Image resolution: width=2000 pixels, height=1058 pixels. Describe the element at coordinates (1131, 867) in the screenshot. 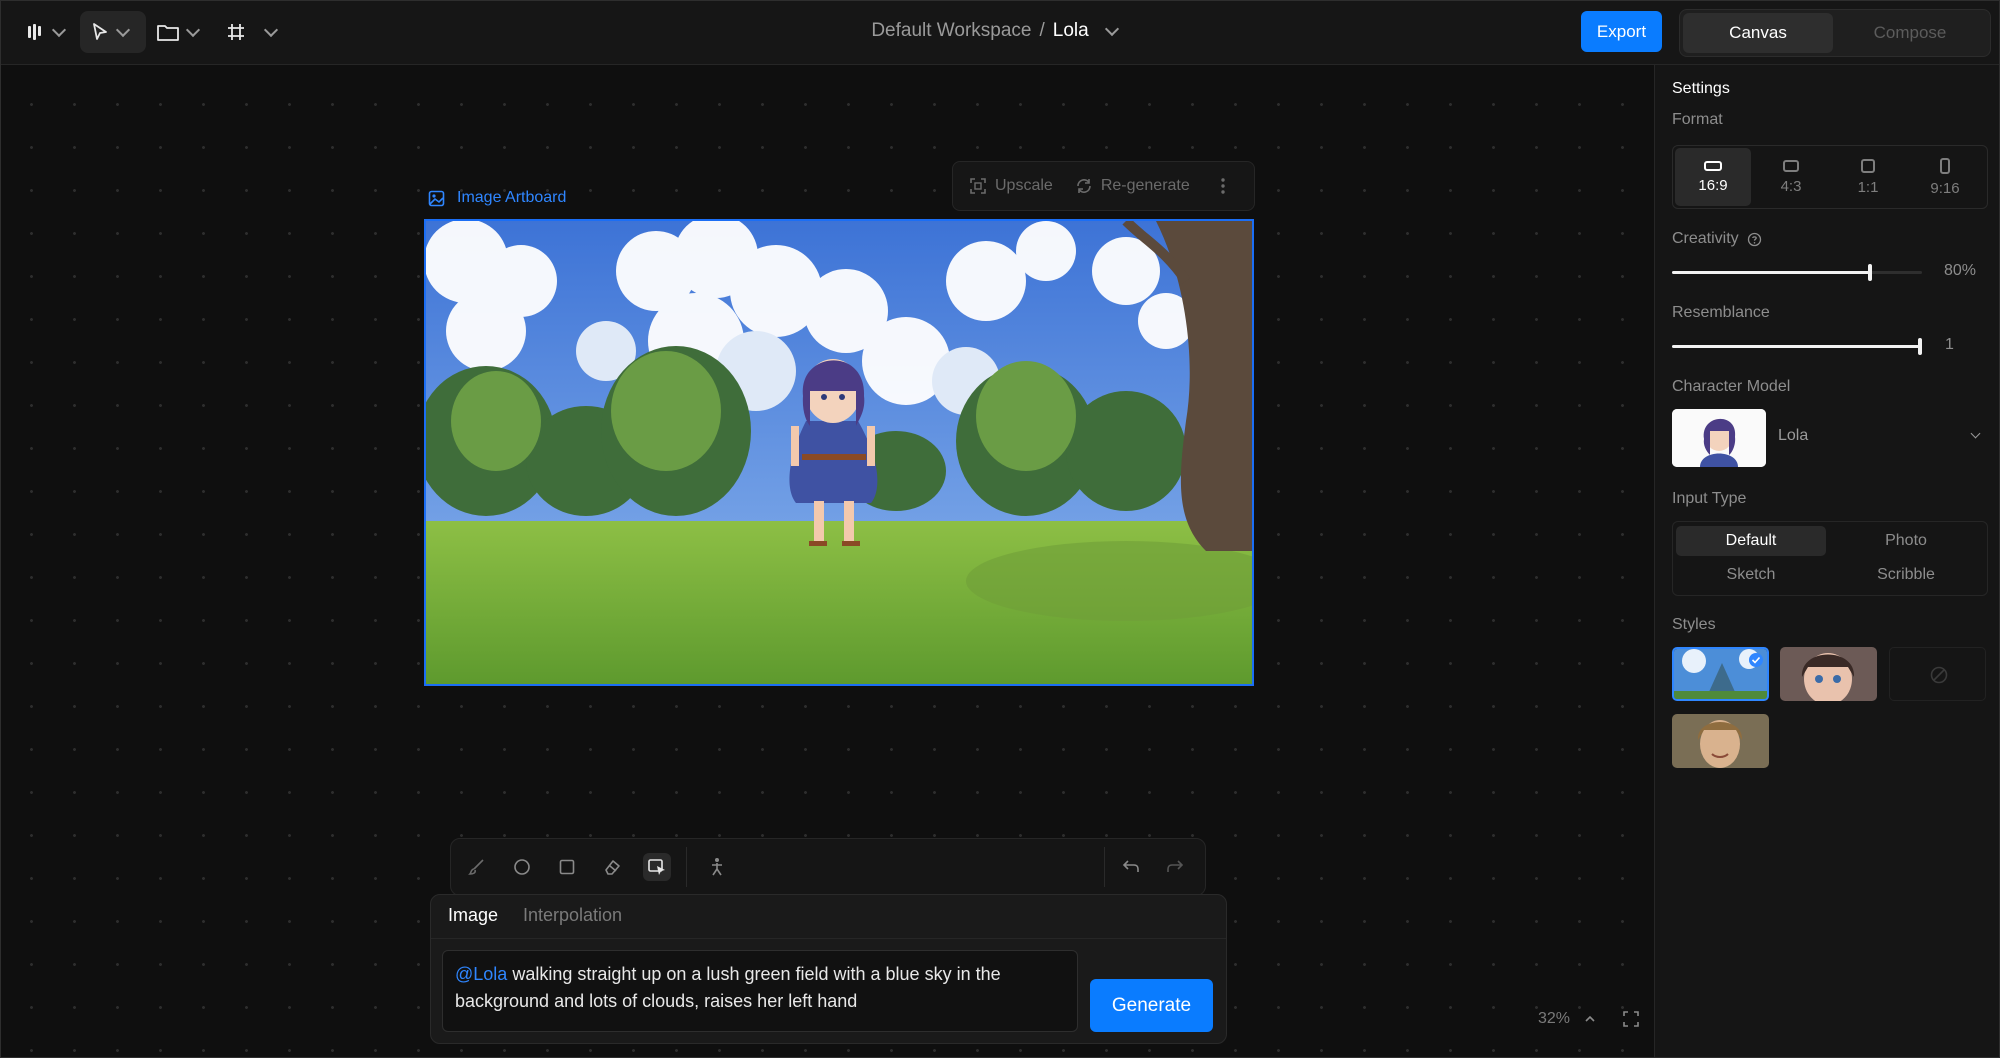

I see `undo-button` at that location.